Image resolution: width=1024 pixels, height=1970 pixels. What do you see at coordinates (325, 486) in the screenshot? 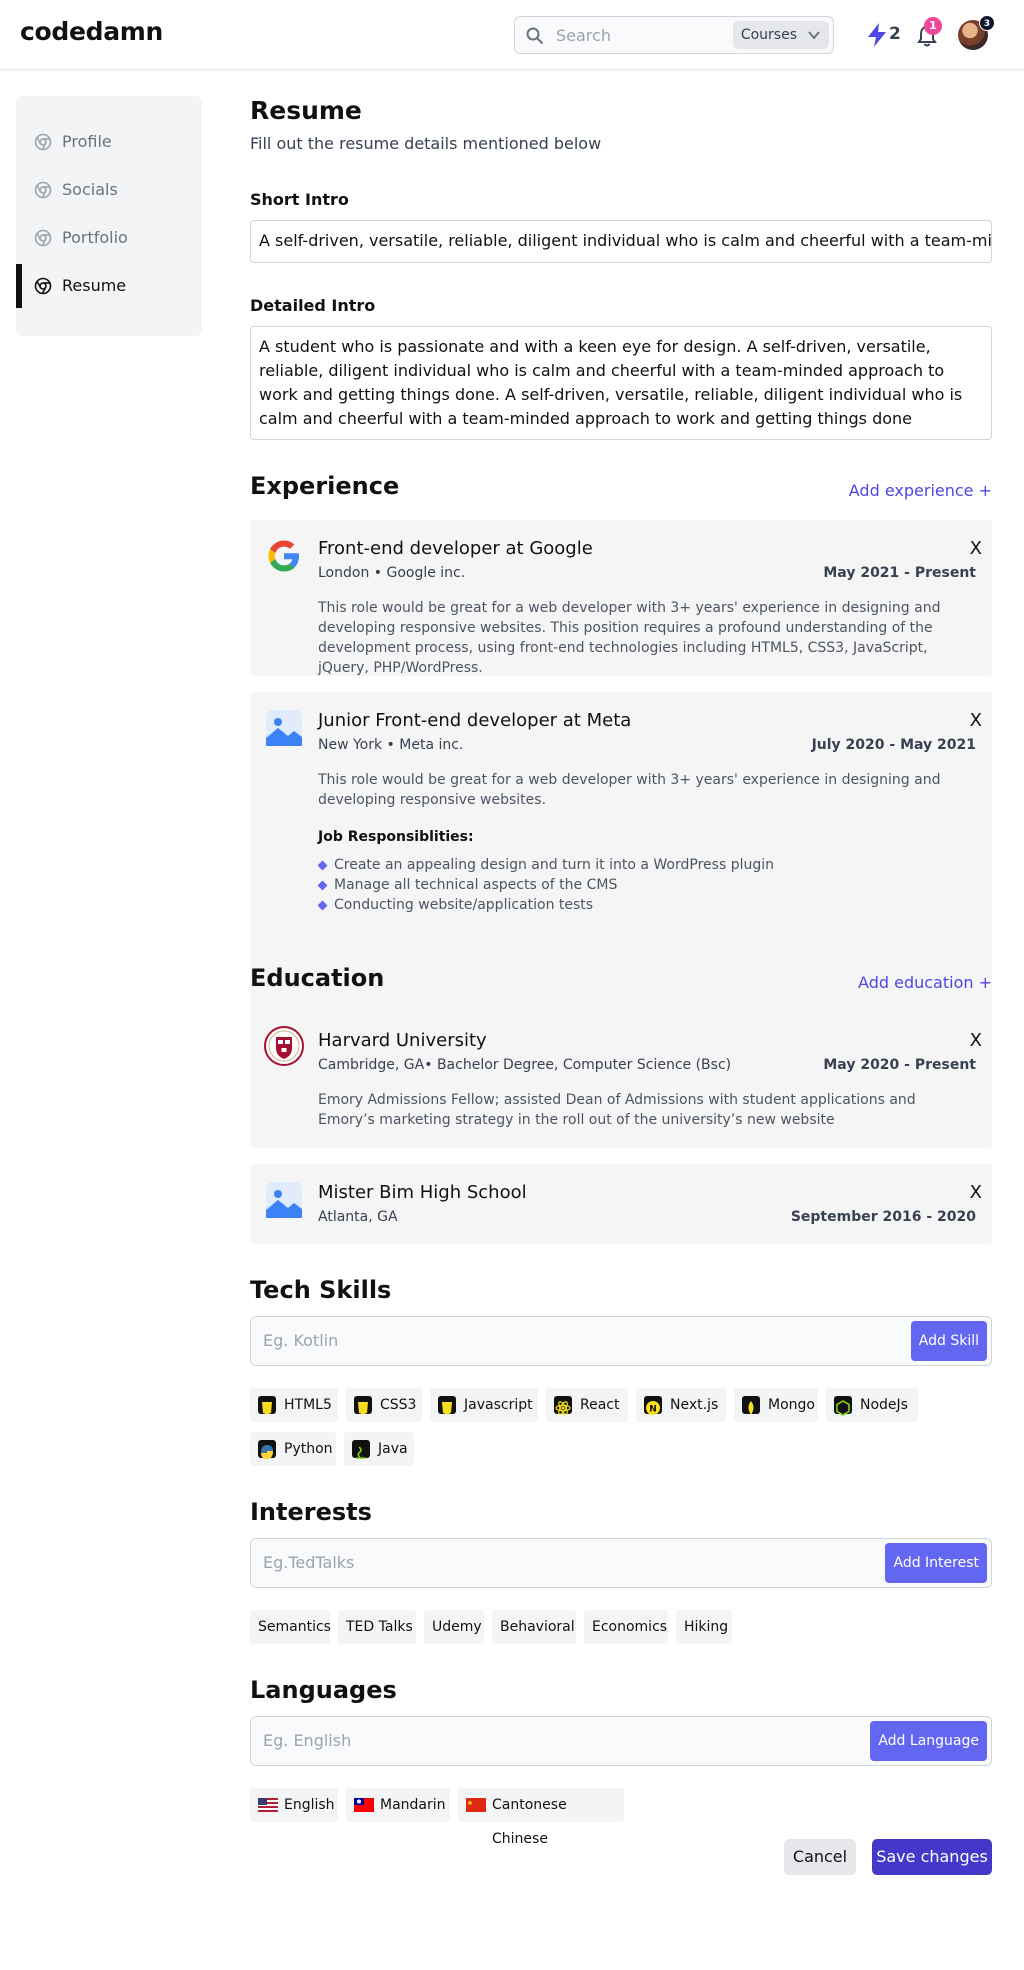
I see `experience-title: Experience` at bounding box center [325, 486].